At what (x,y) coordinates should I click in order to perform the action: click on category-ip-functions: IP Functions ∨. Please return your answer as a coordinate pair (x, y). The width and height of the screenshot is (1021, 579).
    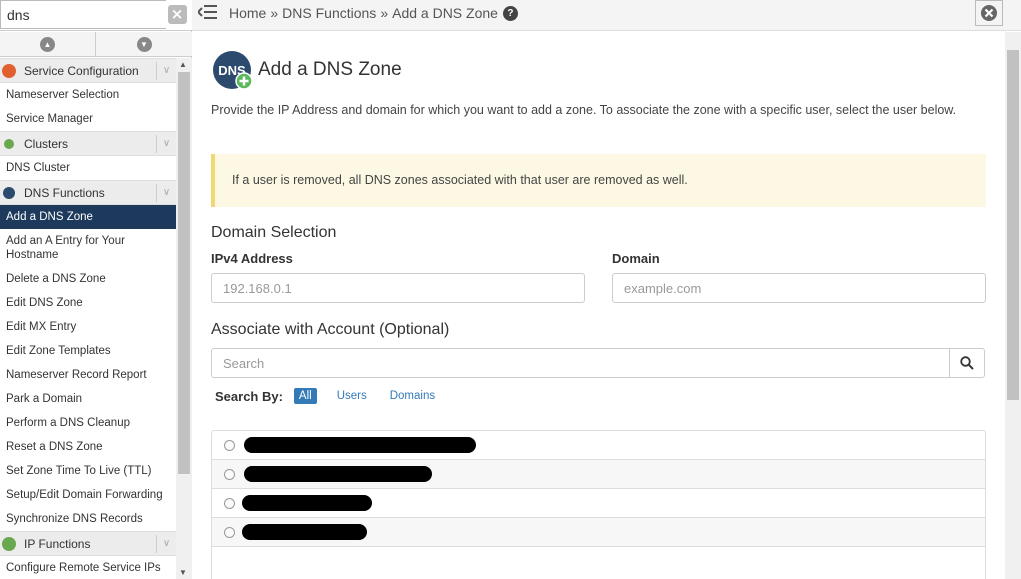
    Looking at the image, I should click on (88, 543).